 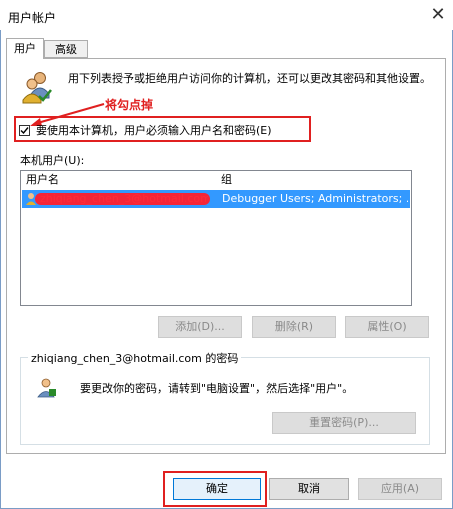 I want to click on description-text: 用下列表授予或拒绝用户访问你的计算机，还可以更改其密码和其他设置。, so click(x=249, y=78).